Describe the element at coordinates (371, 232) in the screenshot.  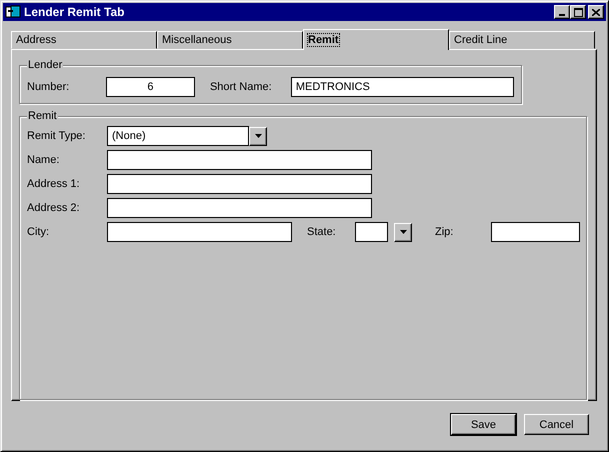
I see `state-field` at that location.